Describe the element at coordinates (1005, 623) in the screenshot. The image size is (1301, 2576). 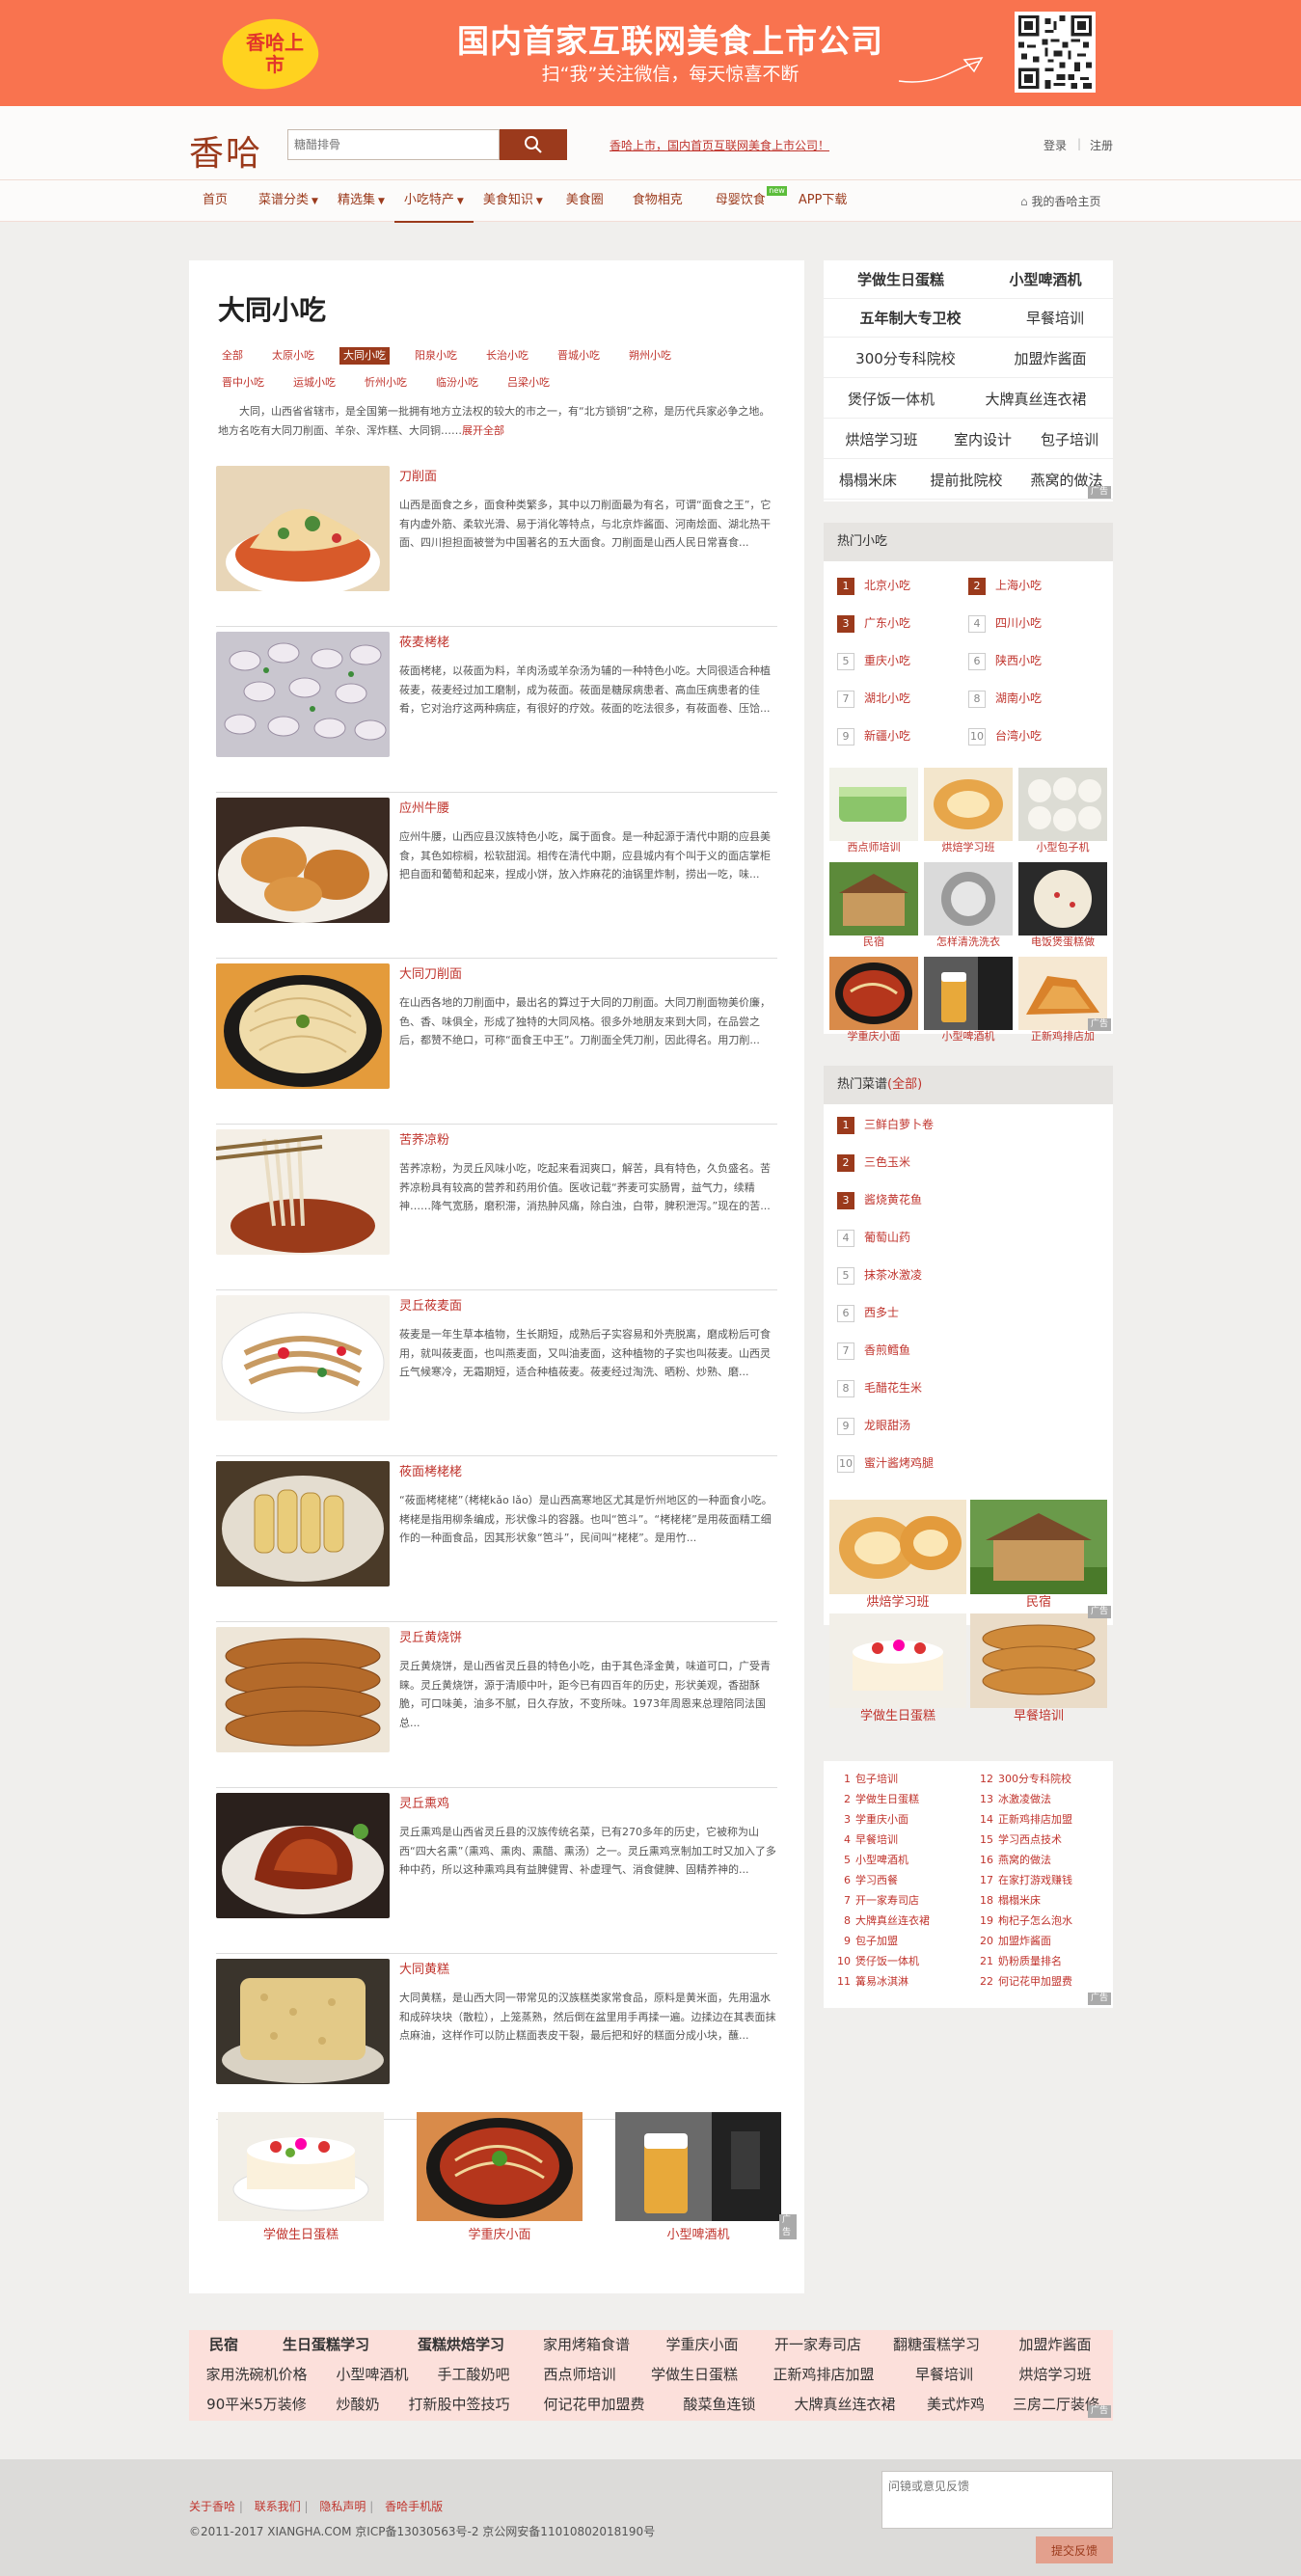
I see `hot-snack-link: 4 四川小吃` at that location.